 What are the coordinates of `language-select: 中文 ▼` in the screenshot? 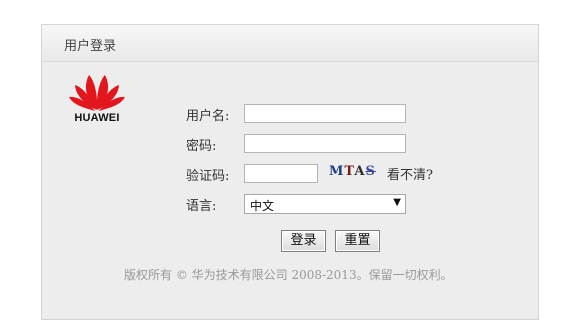 It's located at (325, 204).